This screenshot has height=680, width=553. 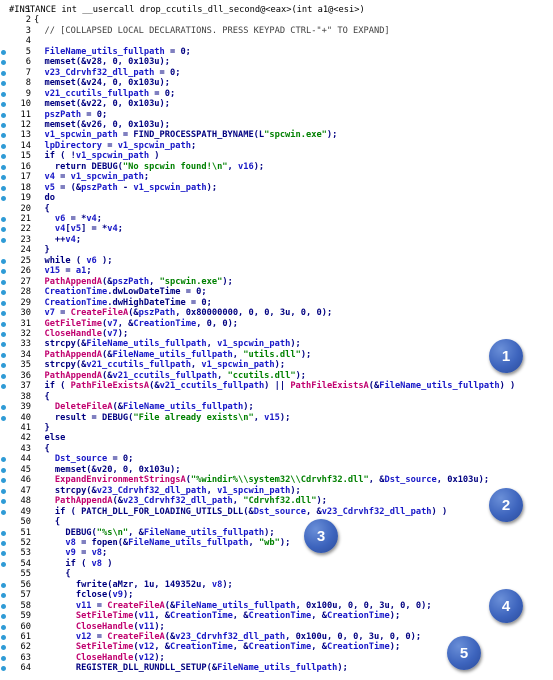 I want to click on code-line: 57 fclose(v9);, so click(x=276, y=595).